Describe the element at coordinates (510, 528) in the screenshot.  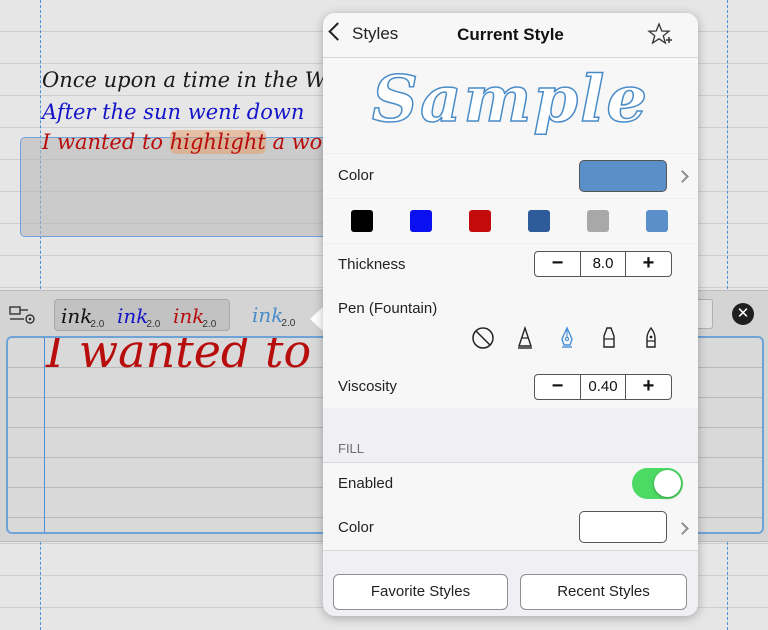
I see `fill-color-row: Color` at that location.